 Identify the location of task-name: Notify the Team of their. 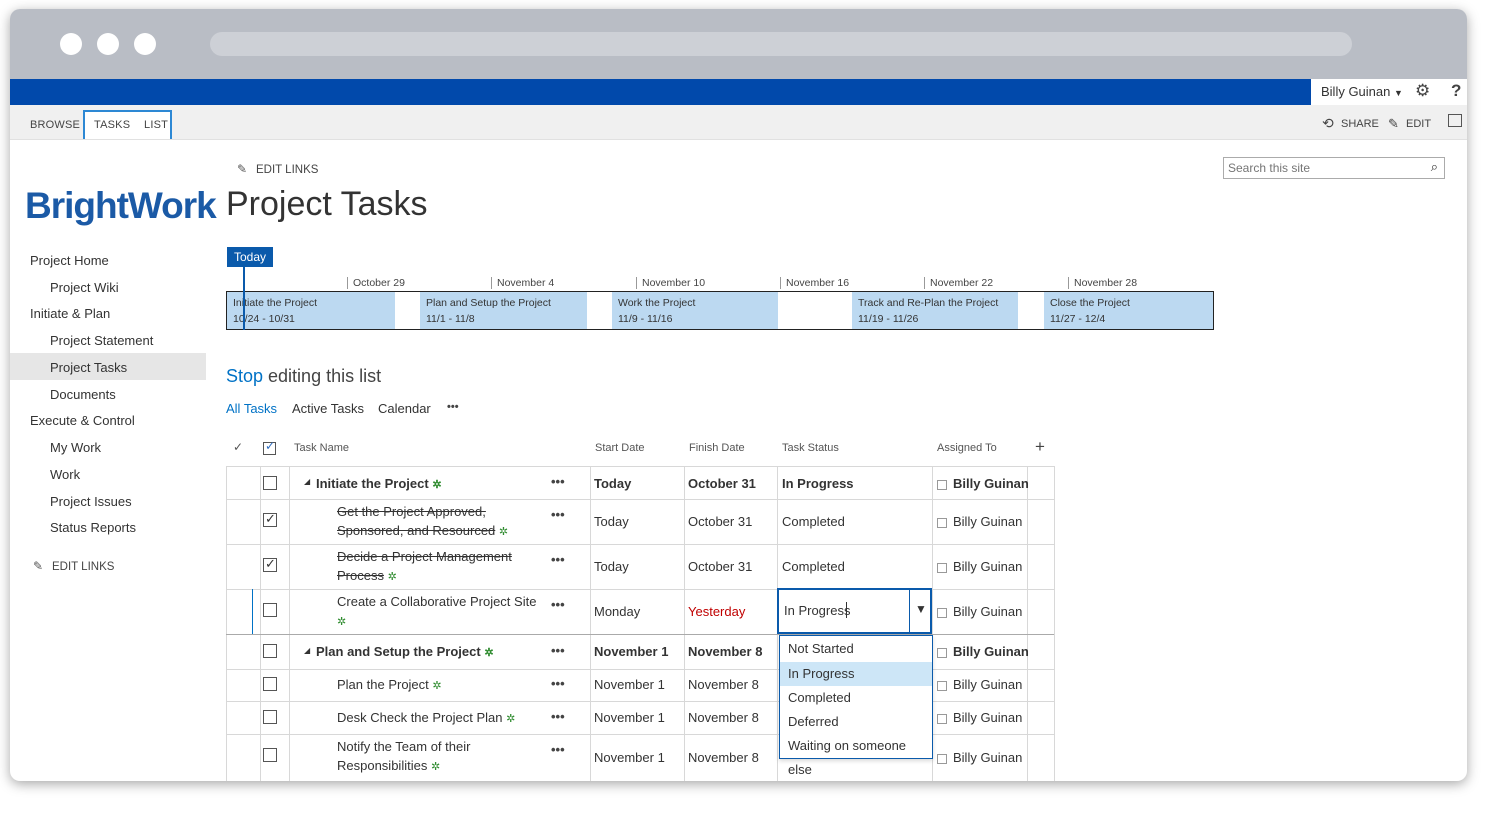
(403, 746).